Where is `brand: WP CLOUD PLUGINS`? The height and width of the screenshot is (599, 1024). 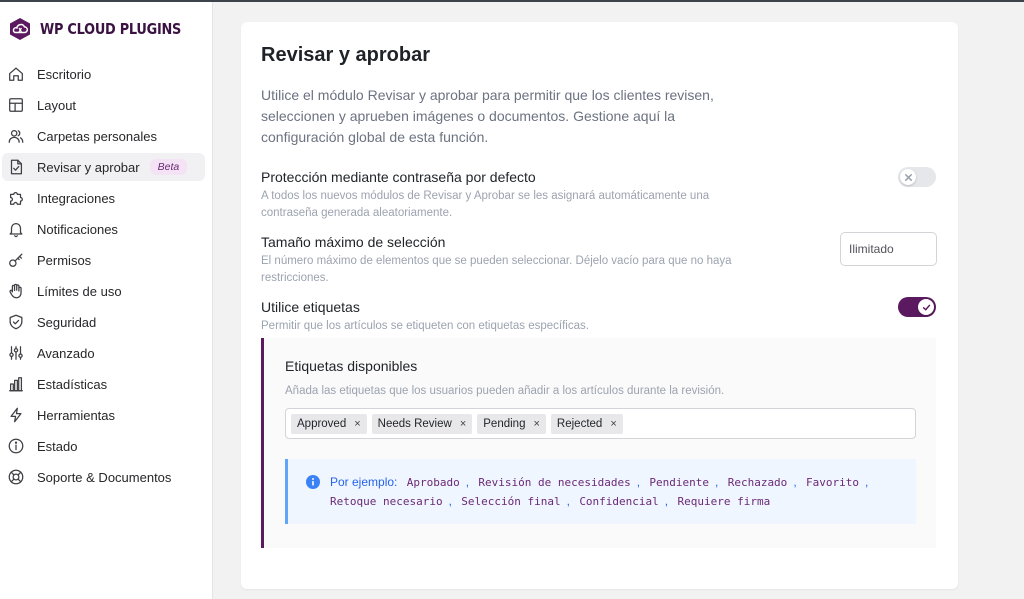 brand: WP CLOUD PLUGINS is located at coordinates (106, 29).